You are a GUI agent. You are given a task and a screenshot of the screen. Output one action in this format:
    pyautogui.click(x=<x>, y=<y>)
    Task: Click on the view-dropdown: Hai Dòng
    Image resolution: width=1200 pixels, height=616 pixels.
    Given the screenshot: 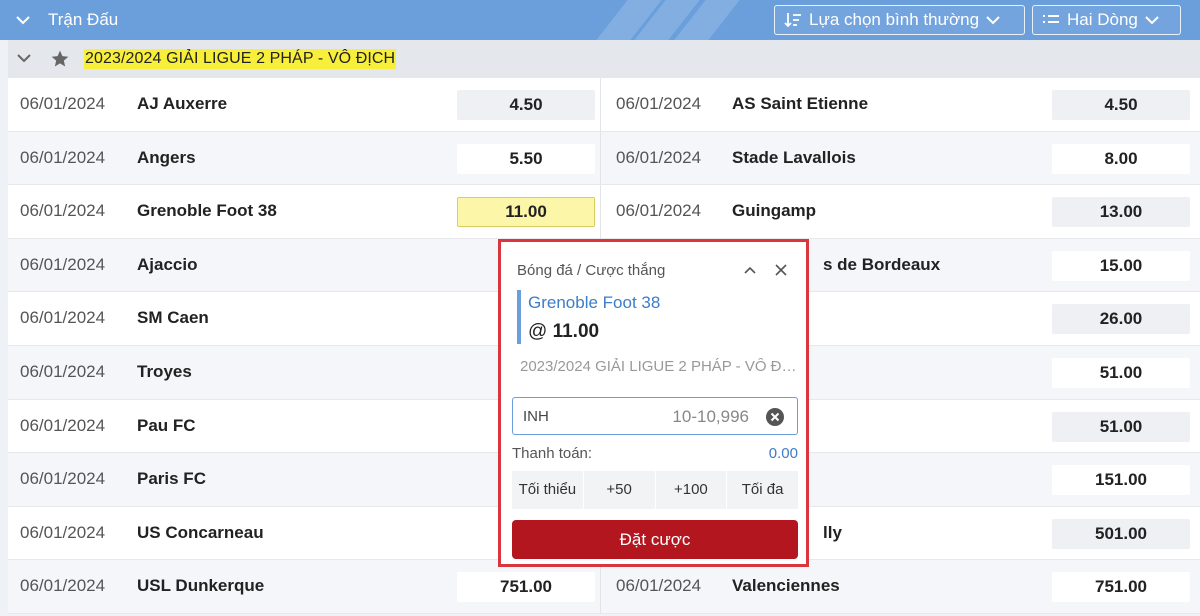 What is the action you would take?
    pyautogui.click(x=1106, y=20)
    